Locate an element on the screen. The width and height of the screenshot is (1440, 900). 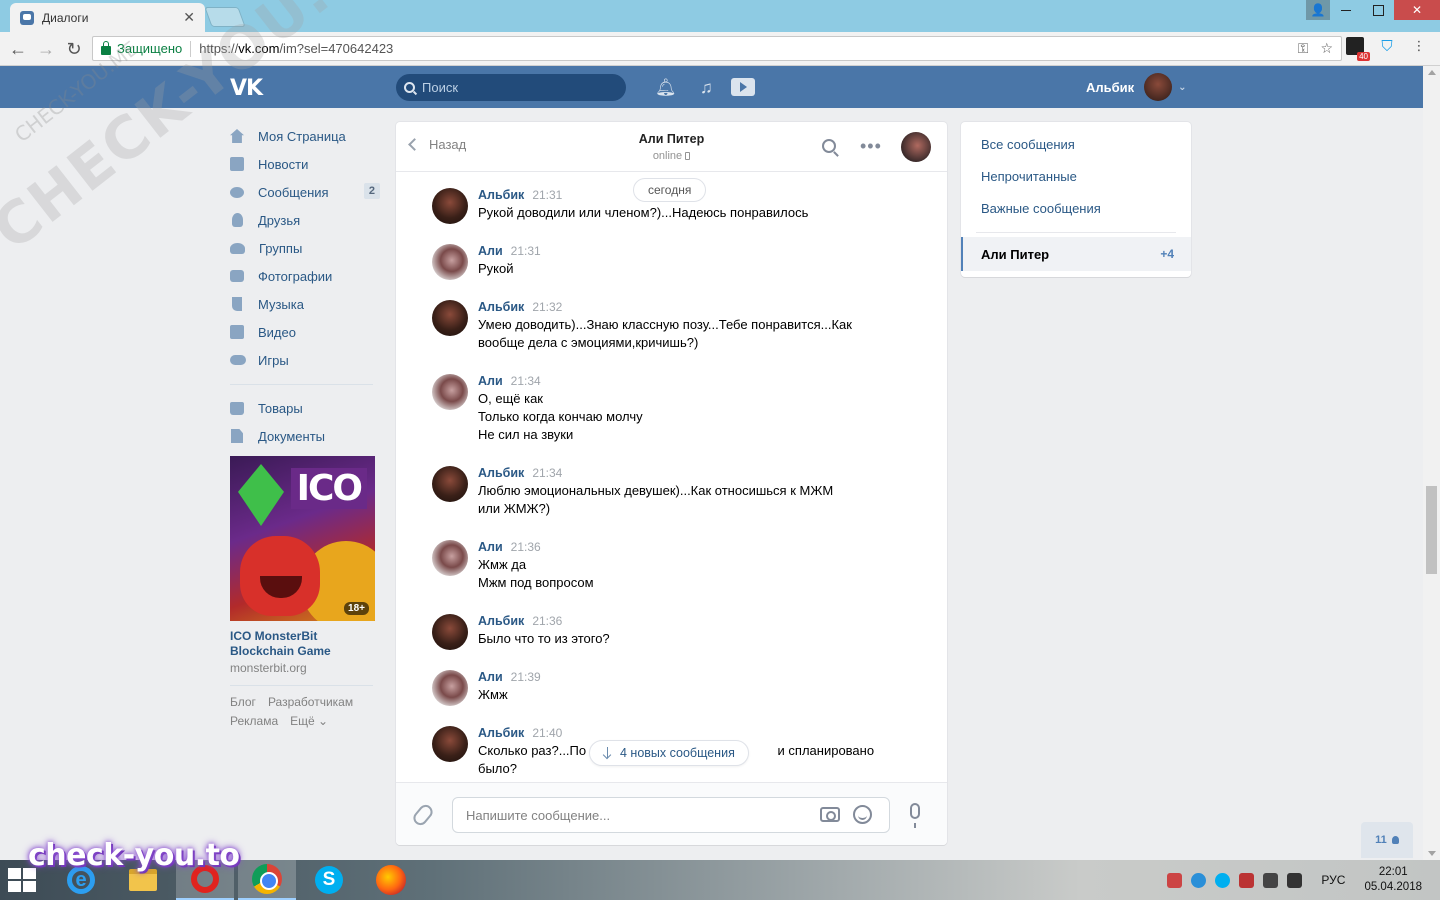
reload-icon: ↻ is located at coordinates (74, 49).